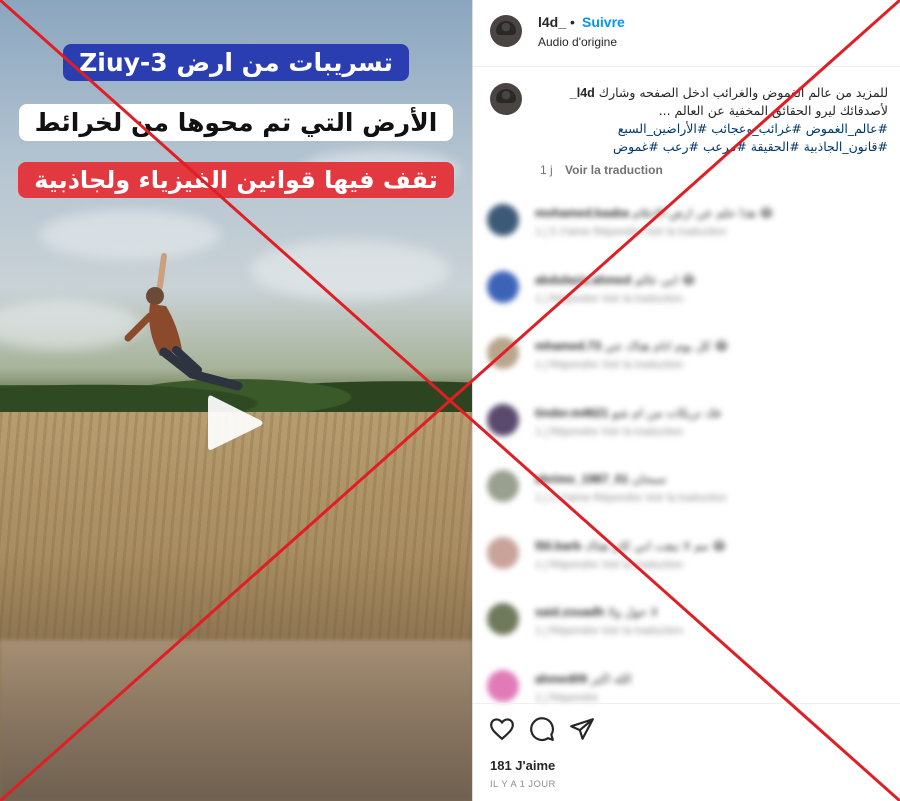  Describe the element at coordinates (686, 703) in the screenshot. I see `actions-divider` at that location.